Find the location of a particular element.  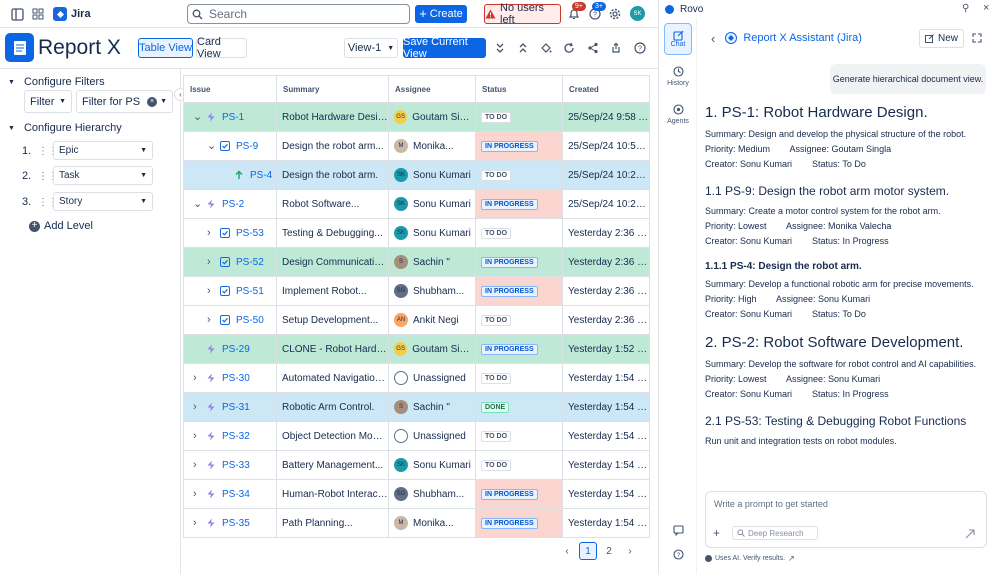

level-1-select: Epic ▼ is located at coordinates (103, 150).